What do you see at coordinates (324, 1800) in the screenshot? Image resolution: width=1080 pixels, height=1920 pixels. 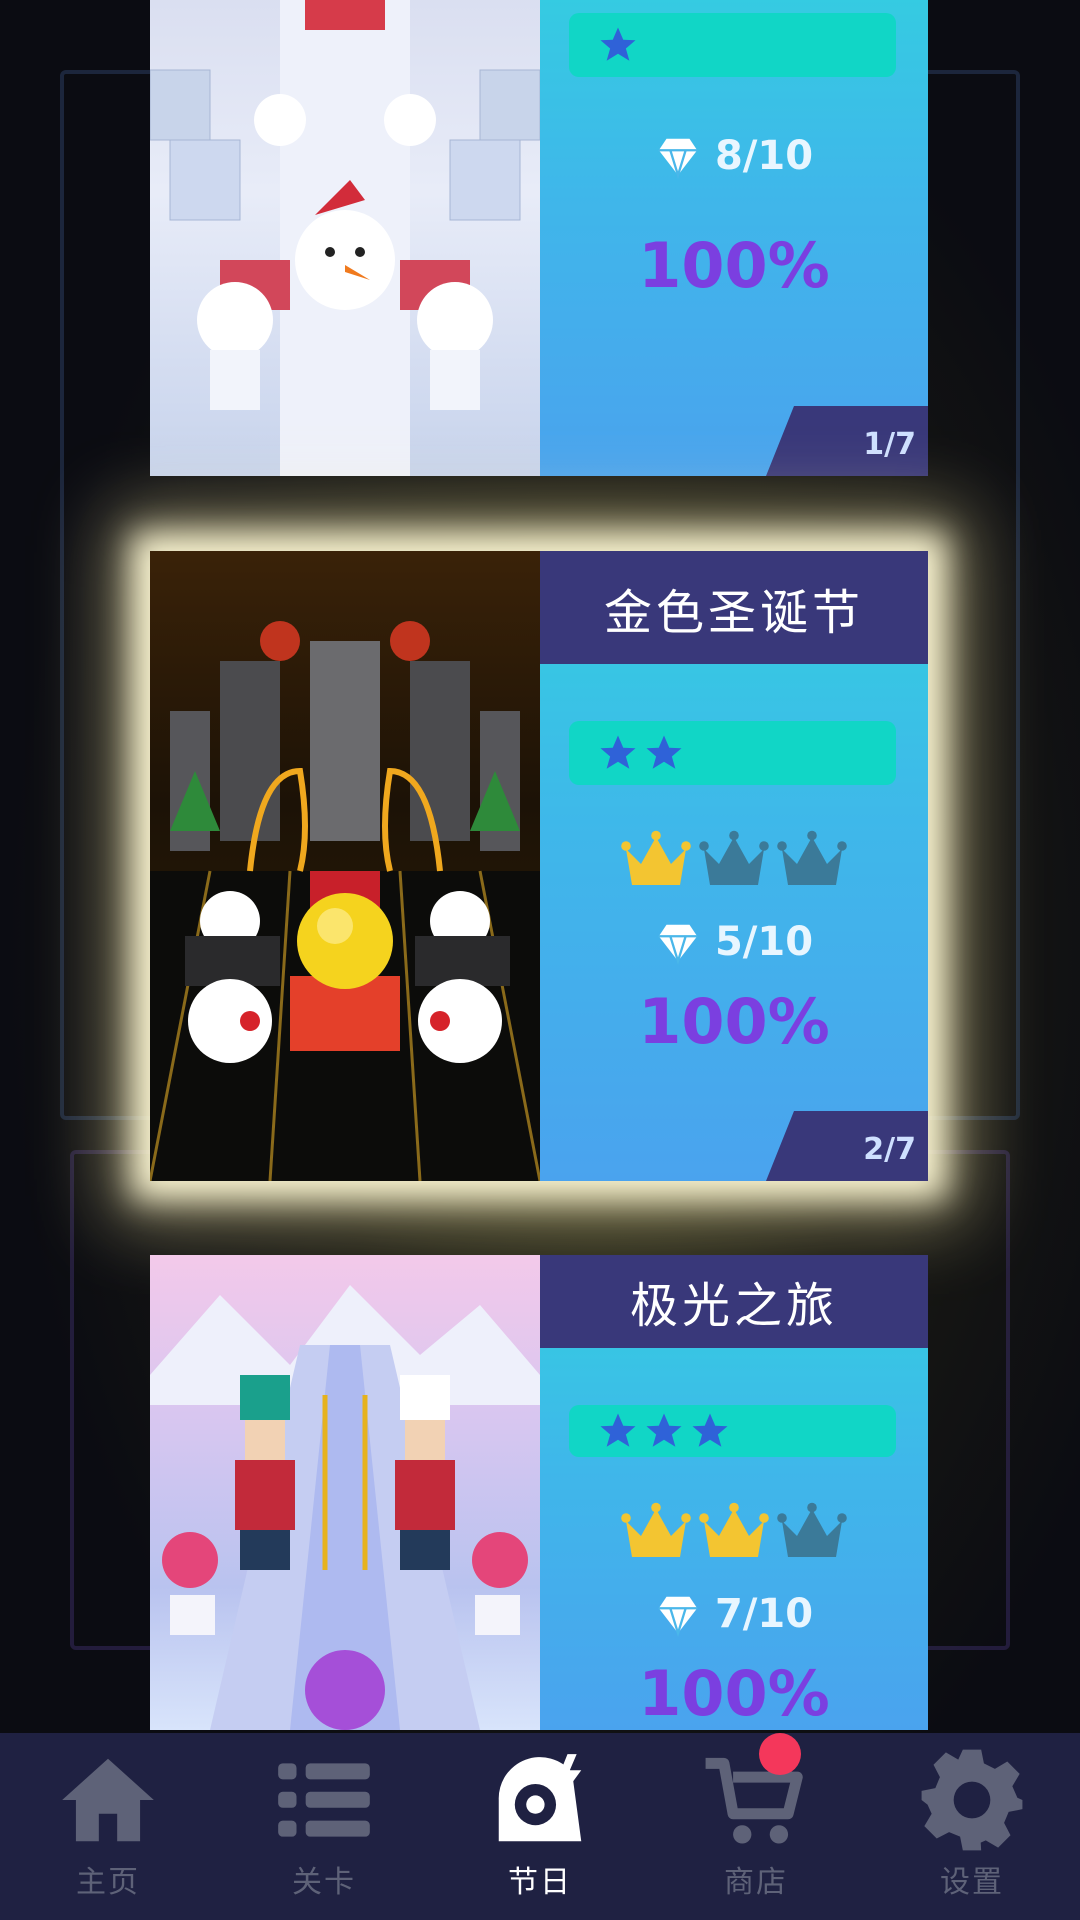 I see `list-icon` at bounding box center [324, 1800].